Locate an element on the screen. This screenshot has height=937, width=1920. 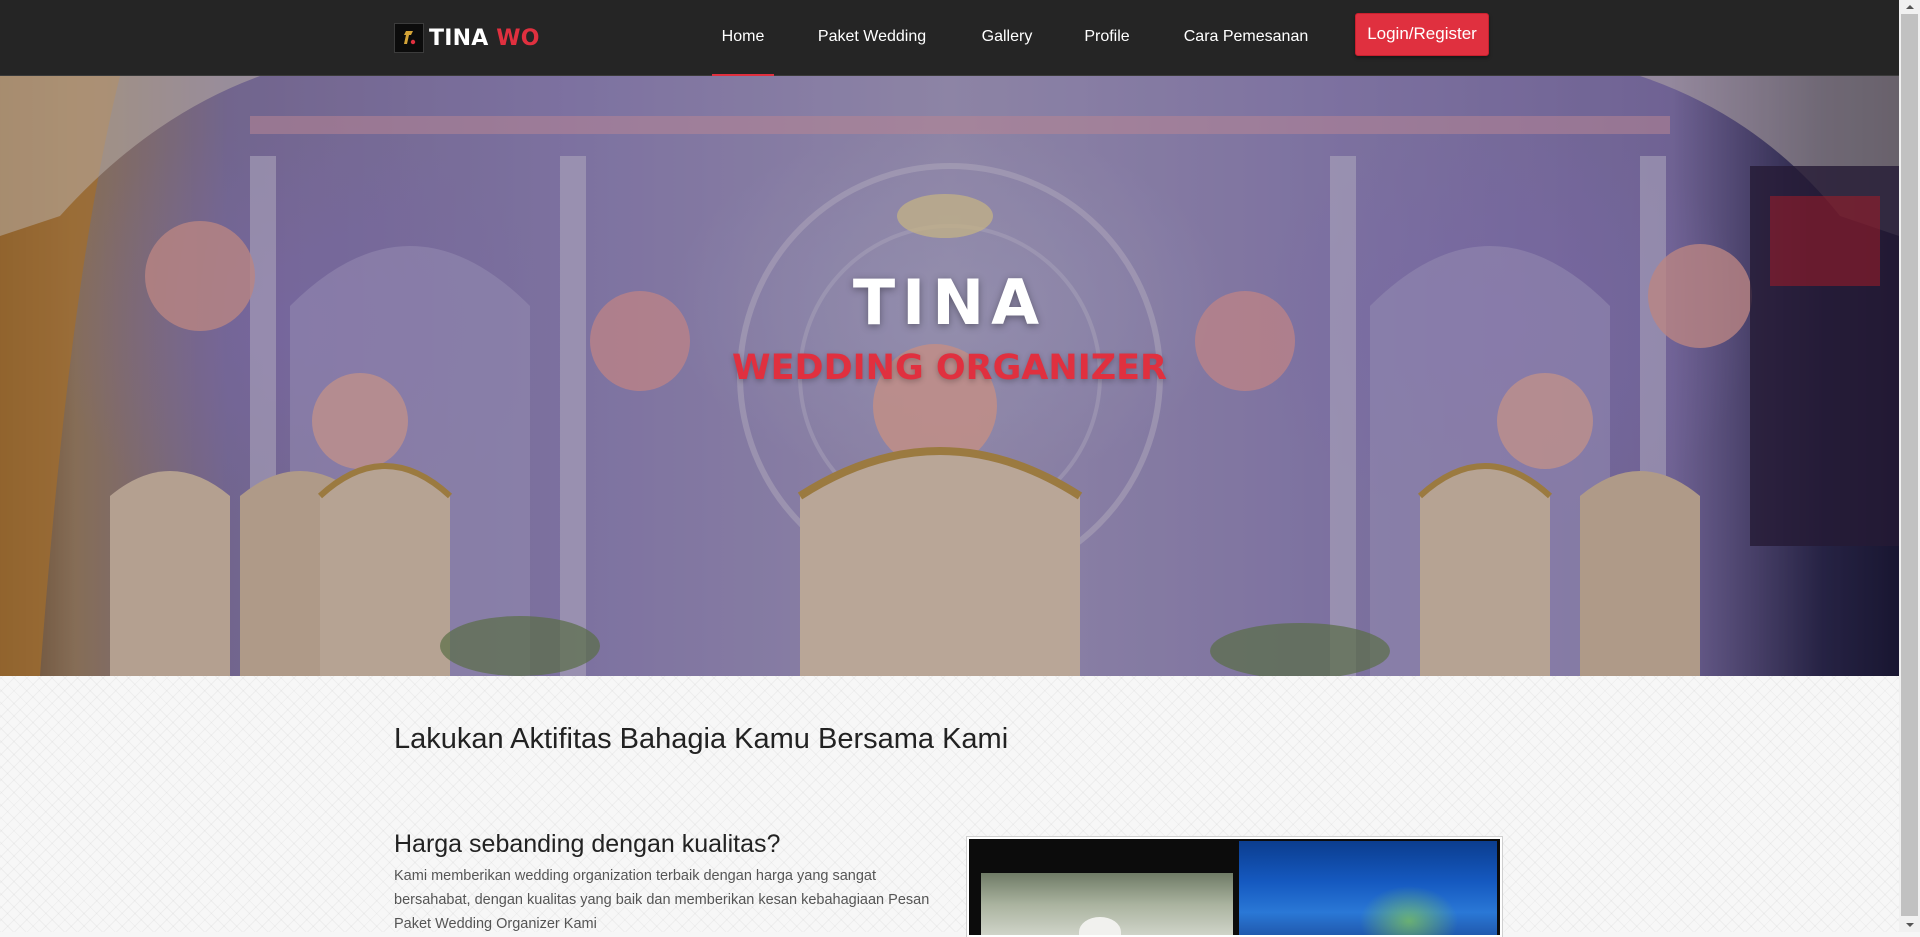
brand: TINA WO is located at coordinates (467, 38).